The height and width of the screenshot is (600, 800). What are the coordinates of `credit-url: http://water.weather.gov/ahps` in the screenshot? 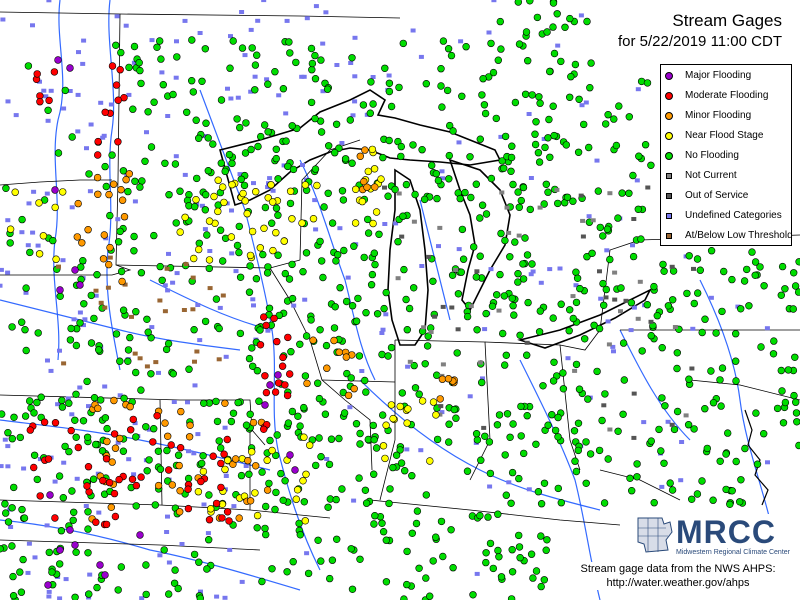 It's located at (678, 583).